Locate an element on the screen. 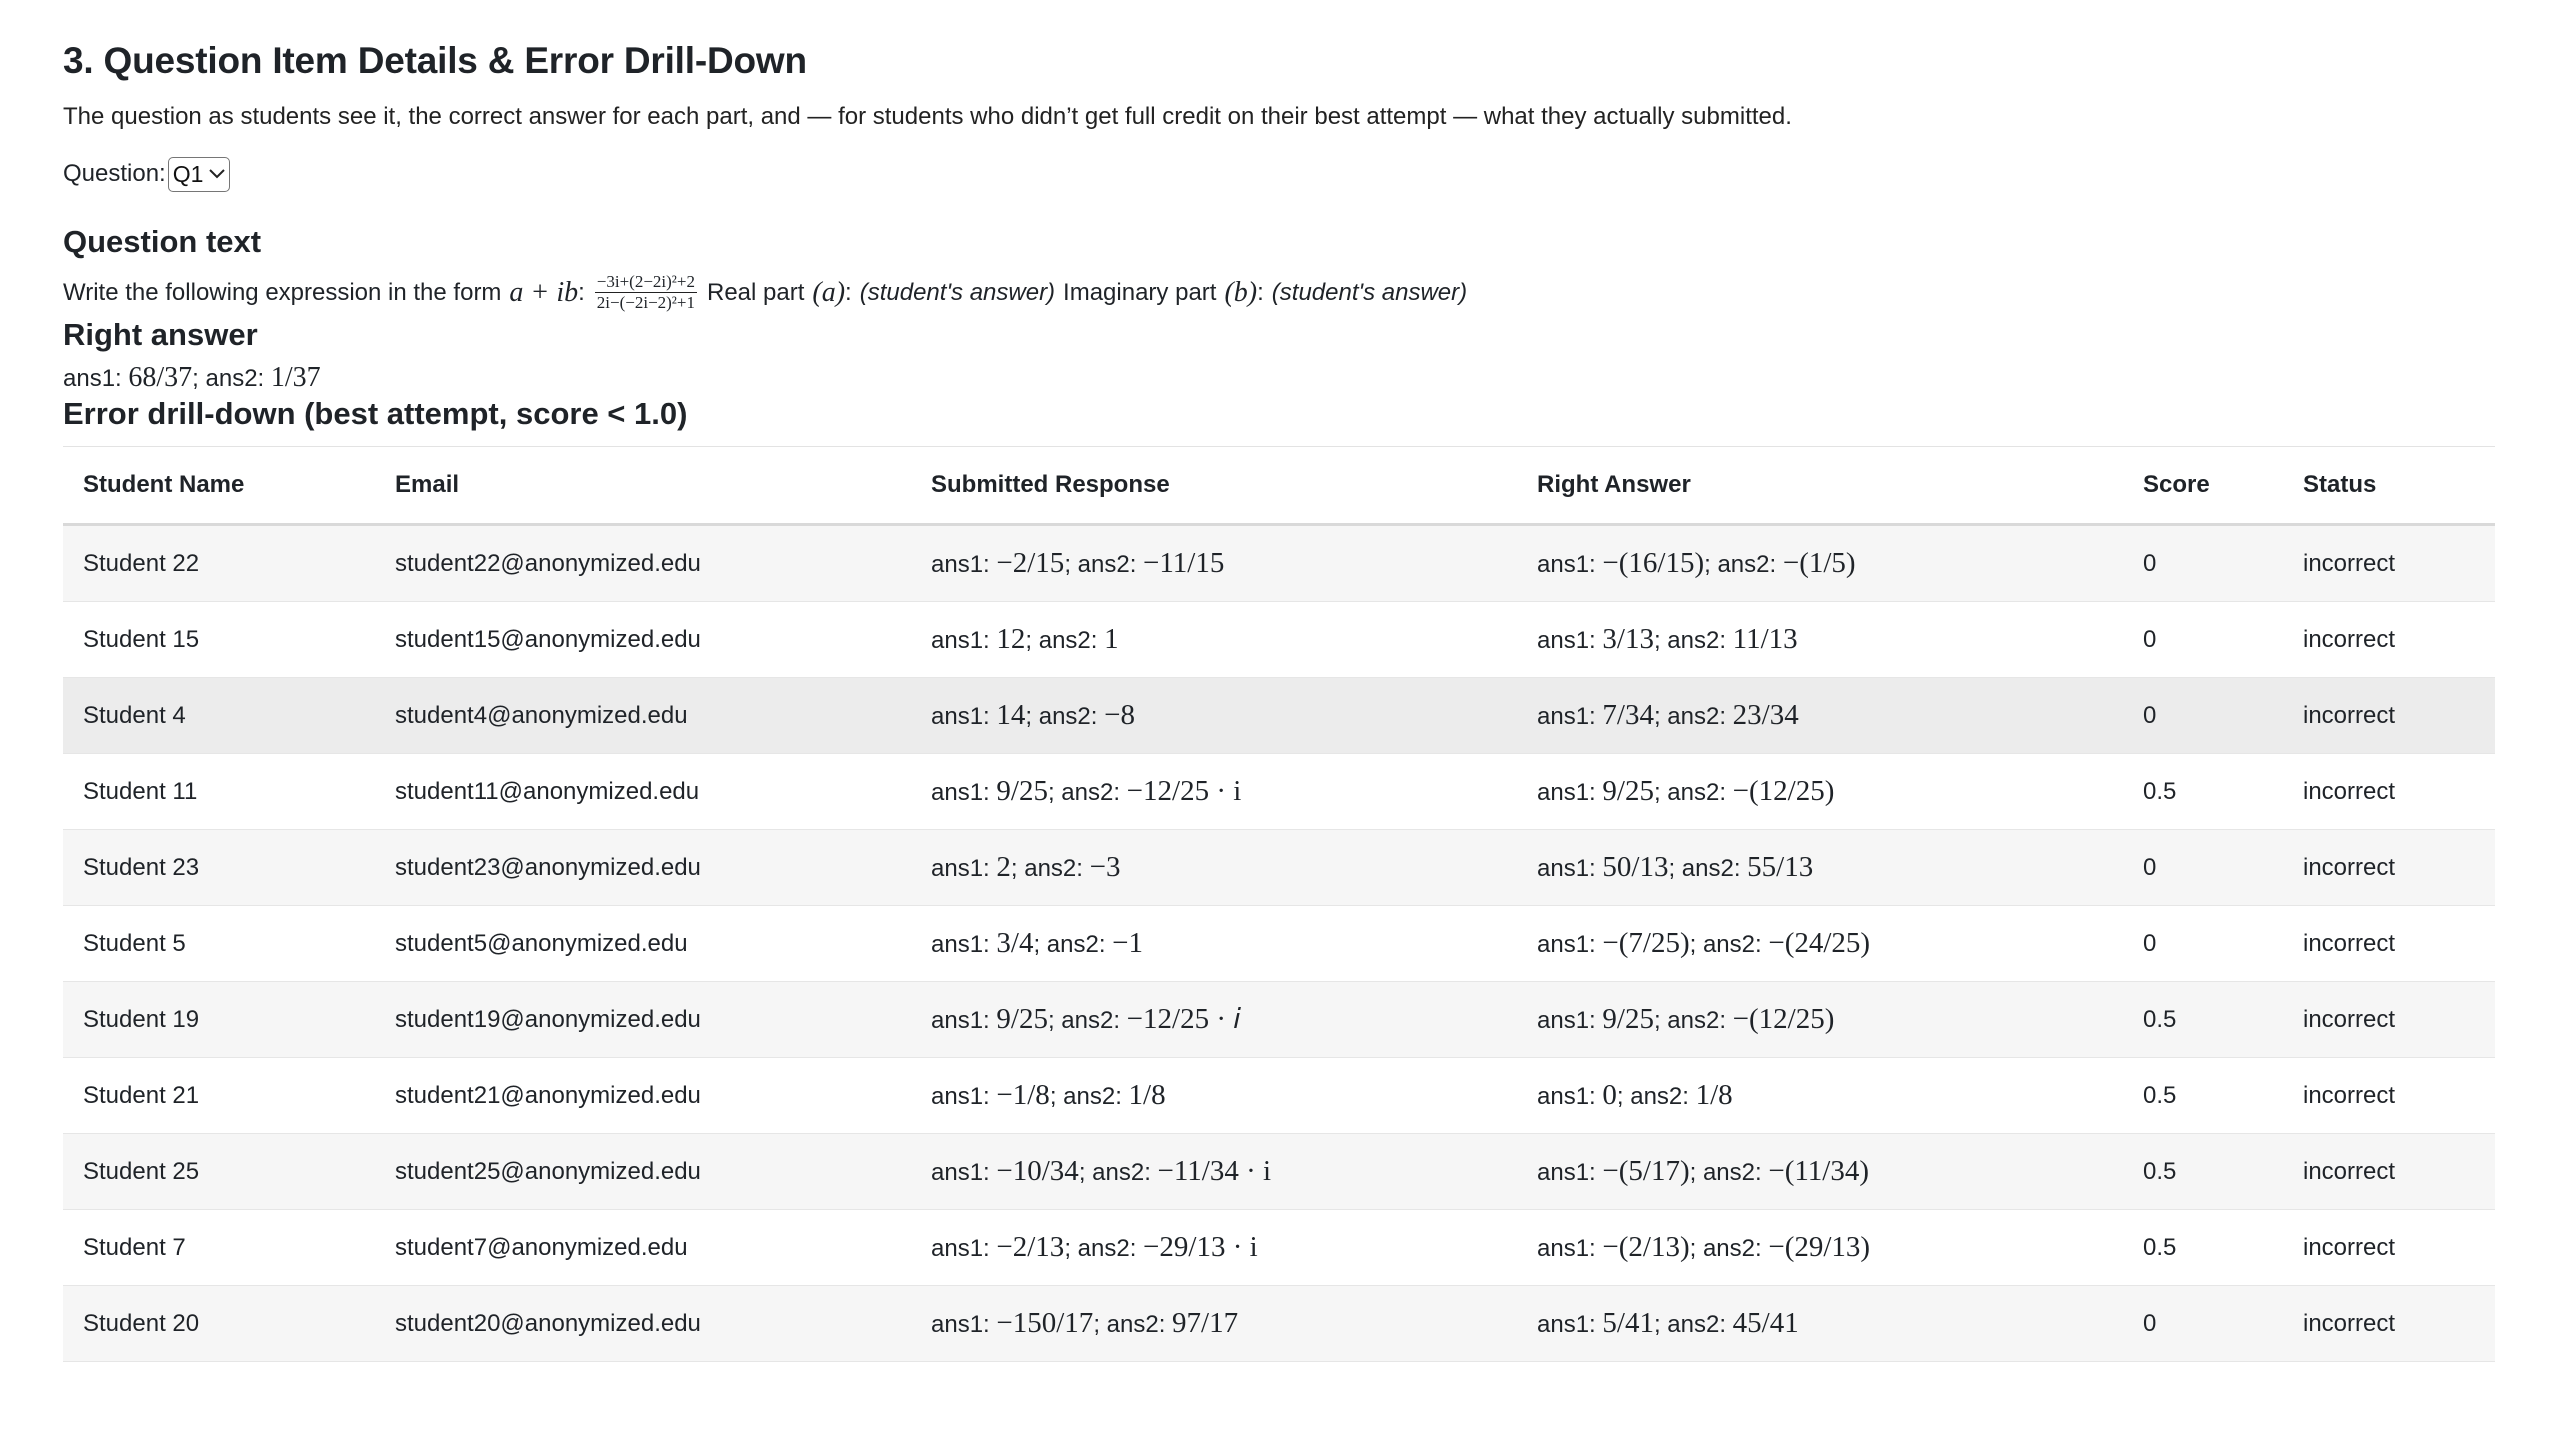  right-answer-value: ans1: 68/37; ans2: 1/37 is located at coordinates (1279, 378).